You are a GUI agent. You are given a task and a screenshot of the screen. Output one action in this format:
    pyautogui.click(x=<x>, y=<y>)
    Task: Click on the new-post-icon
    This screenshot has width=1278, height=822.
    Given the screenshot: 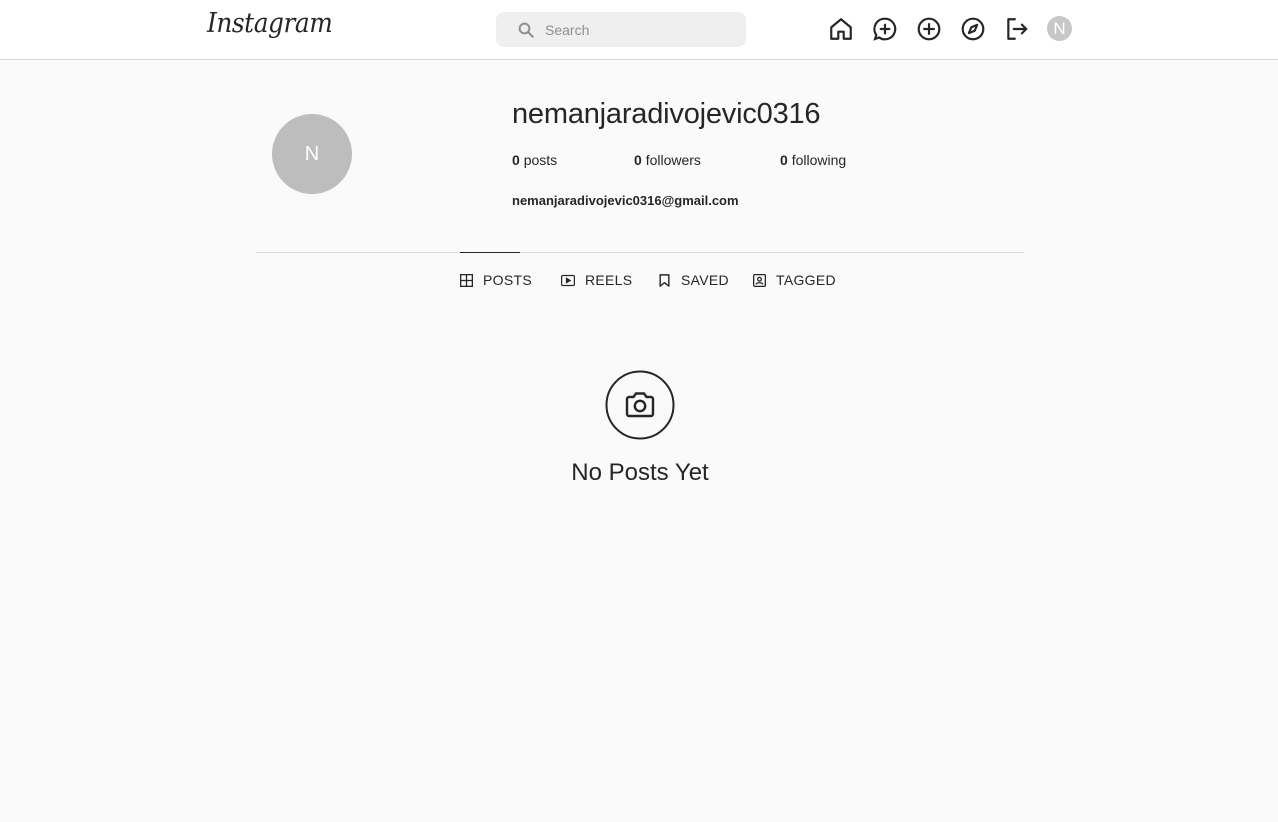 What is the action you would take?
    pyautogui.click(x=929, y=29)
    